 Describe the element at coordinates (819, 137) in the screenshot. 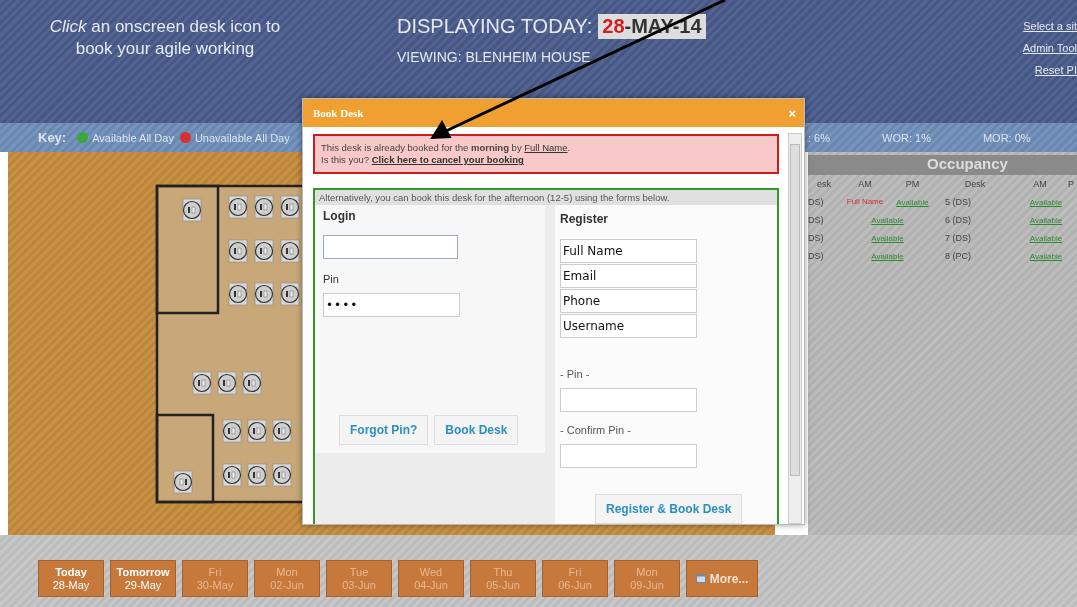

I see `occupancy-stat: : 6%` at that location.